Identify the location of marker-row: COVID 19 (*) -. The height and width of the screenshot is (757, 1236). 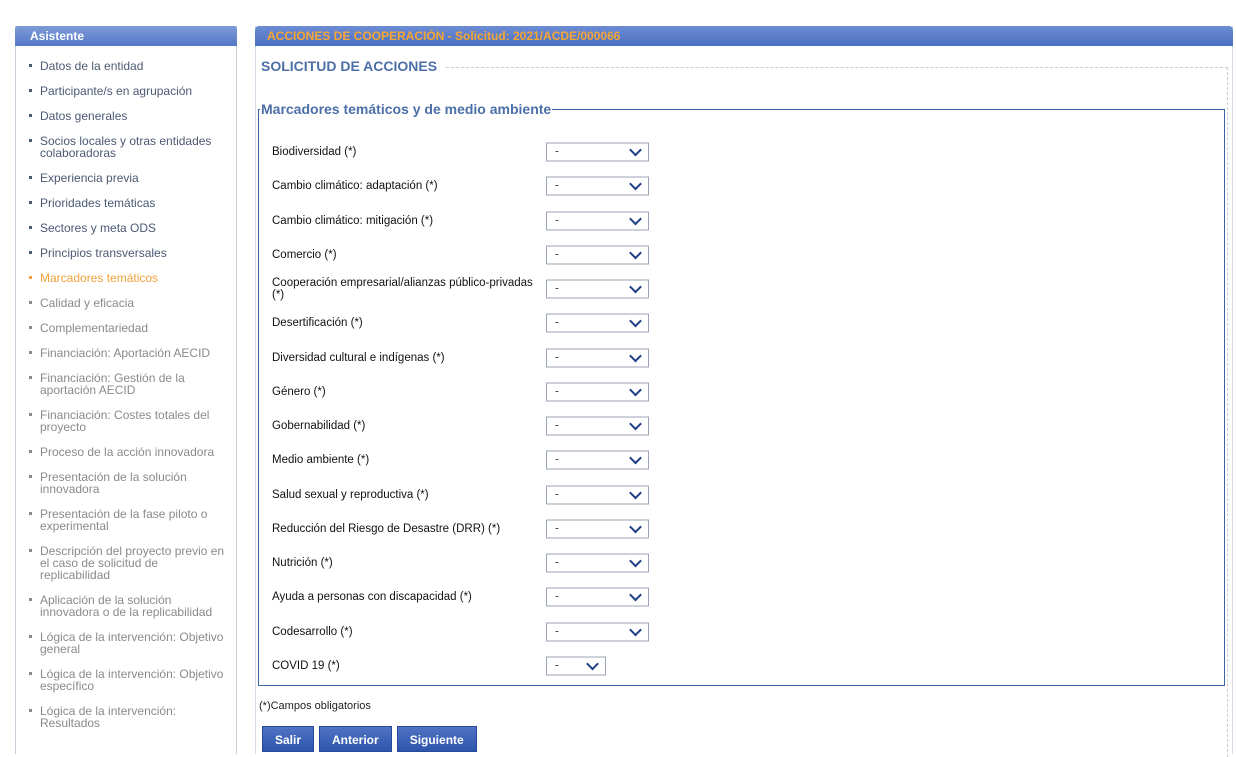
(741, 666).